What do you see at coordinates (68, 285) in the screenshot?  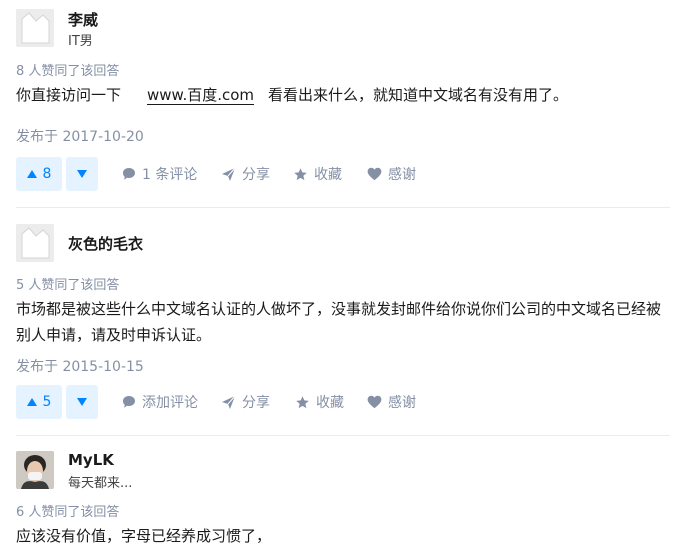 I see `vote-count-meta: 5 人赞同了该回答` at bounding box center [68, 285].